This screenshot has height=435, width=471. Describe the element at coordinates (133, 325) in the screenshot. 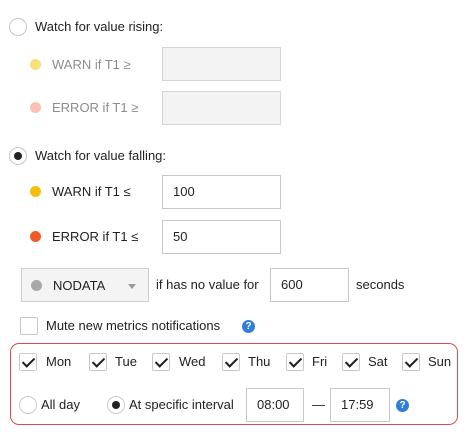

I see `mute-notifications-label: Mute new metrics notifications` at that location.